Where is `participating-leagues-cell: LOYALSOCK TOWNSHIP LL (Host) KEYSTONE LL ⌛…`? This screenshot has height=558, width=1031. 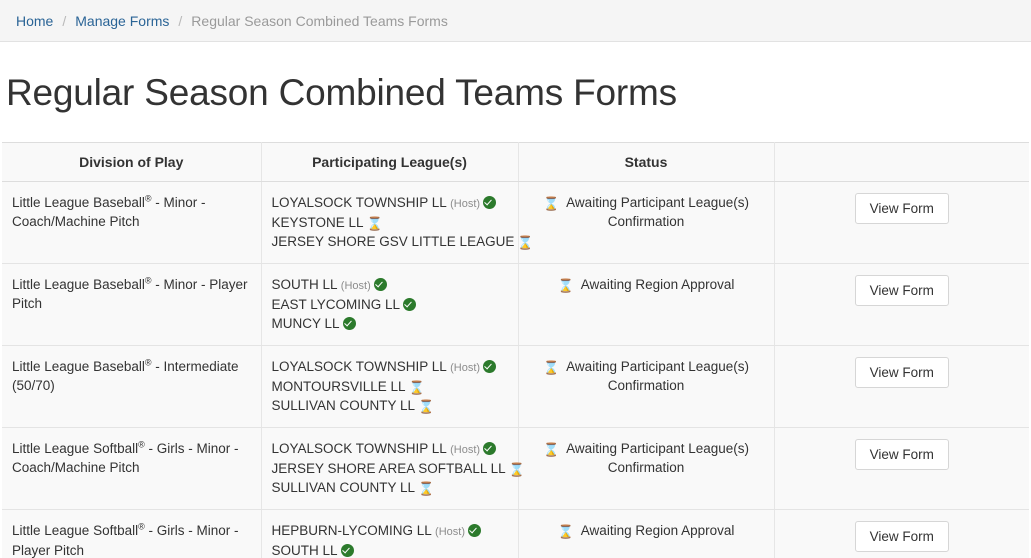
participating-leagues-cell: LOYALSOCK TOWNSHIP LL (Host) KEYSTONE LL ⌛… is located at coordinates (397, 222).